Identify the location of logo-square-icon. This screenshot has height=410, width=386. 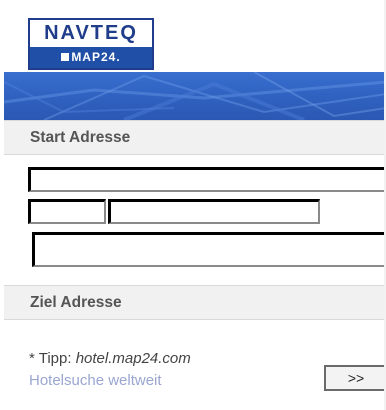
(65, 57).